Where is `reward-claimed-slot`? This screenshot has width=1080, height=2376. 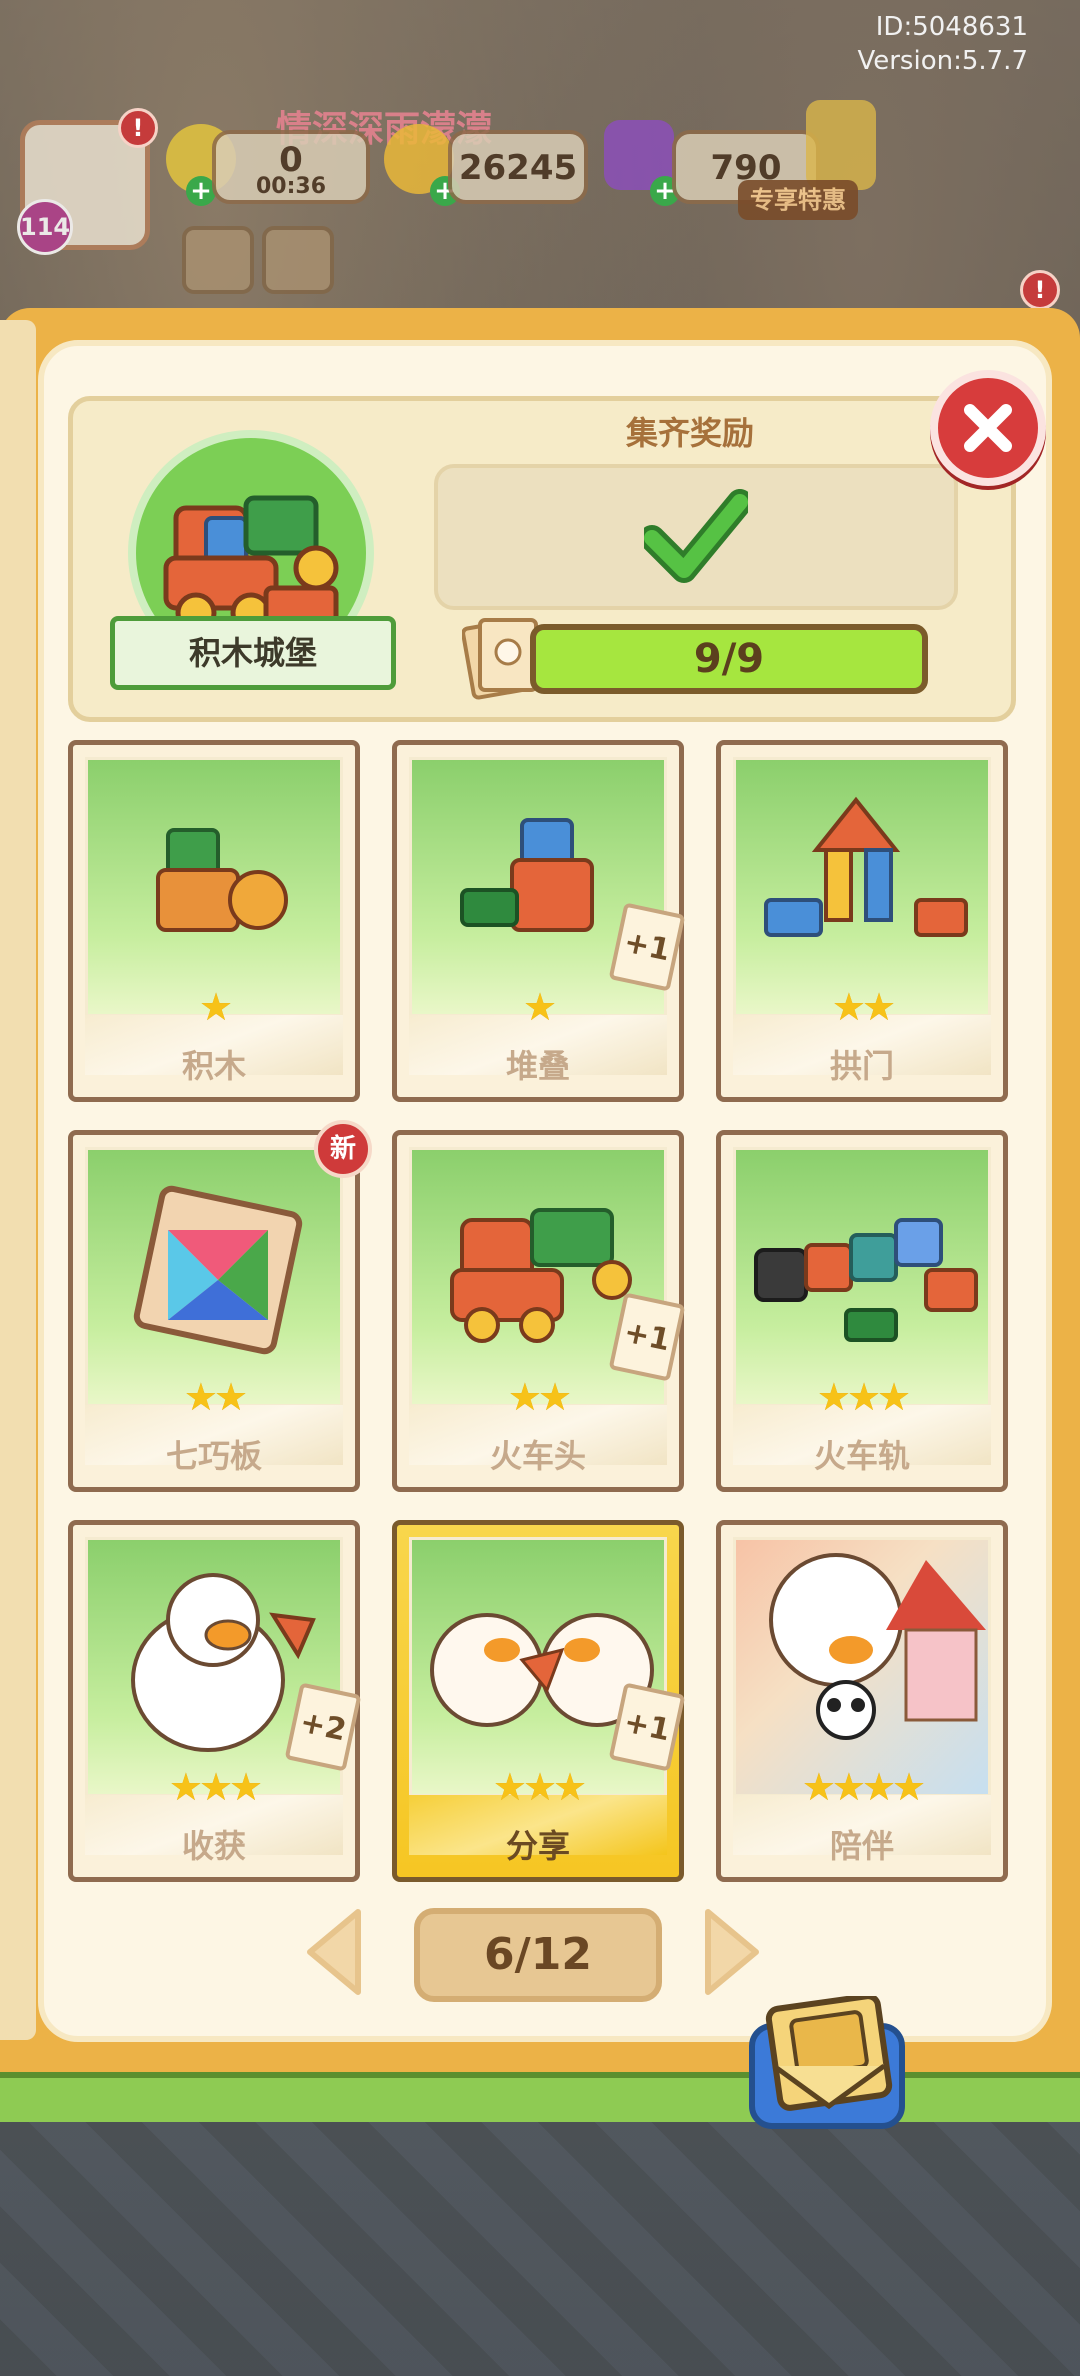 reward-claimed-slot is located at coordinates (696, 537).